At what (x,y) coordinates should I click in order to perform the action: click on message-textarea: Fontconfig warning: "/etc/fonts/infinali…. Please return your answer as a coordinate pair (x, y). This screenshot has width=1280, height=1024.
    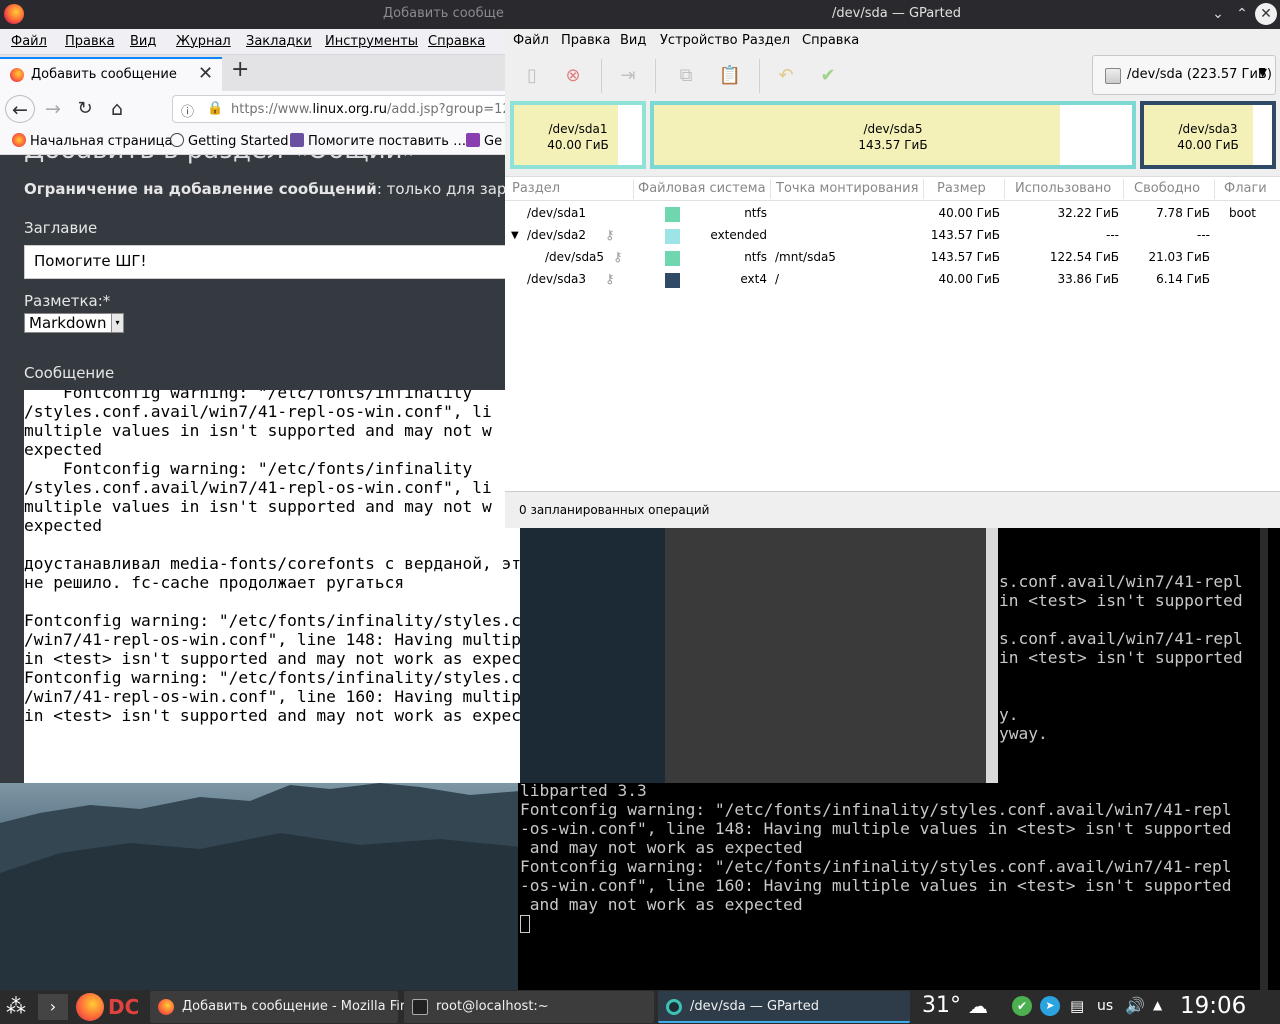
    Looking at the image, I should click on (272, 586).